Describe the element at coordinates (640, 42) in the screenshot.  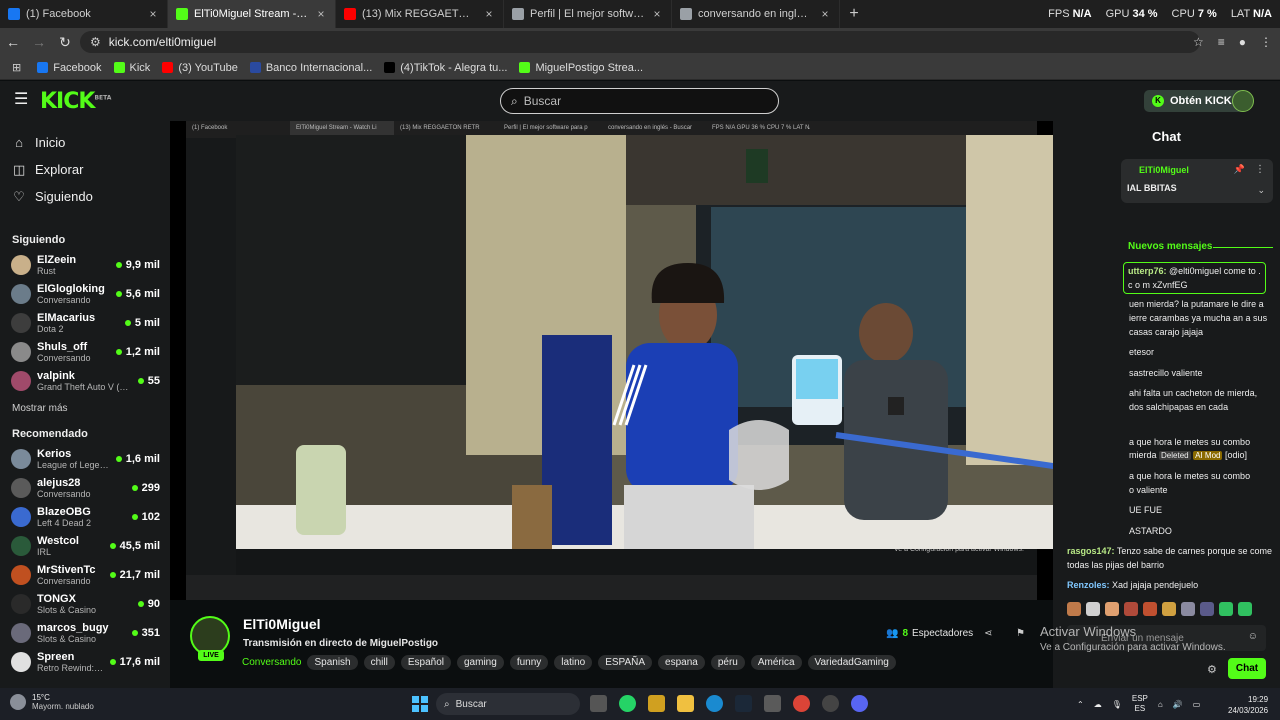
I see `url-field: ⚙ kick.com/elti0miguel` at that location.